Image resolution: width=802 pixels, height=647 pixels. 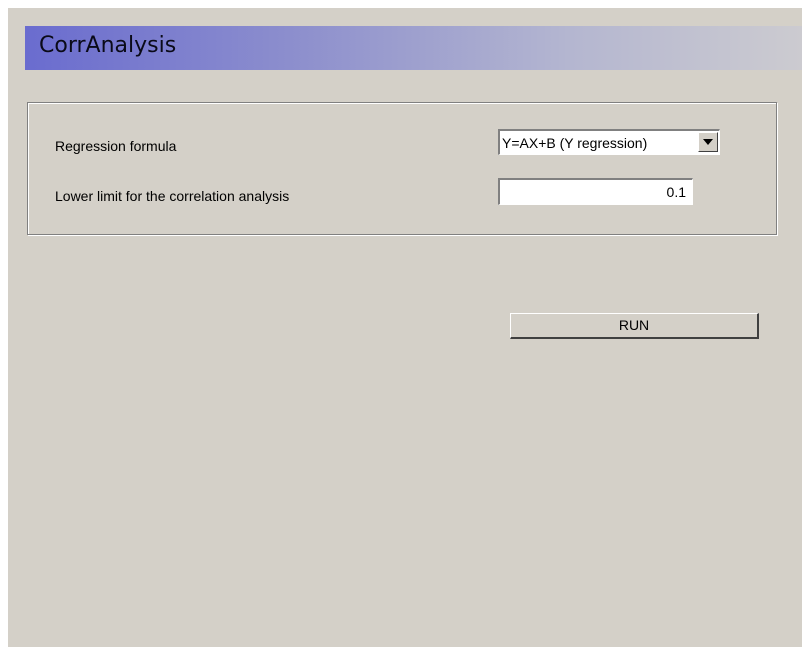 I want to click on title-banner: CorrAnalysis, so click(x=413, y=48).